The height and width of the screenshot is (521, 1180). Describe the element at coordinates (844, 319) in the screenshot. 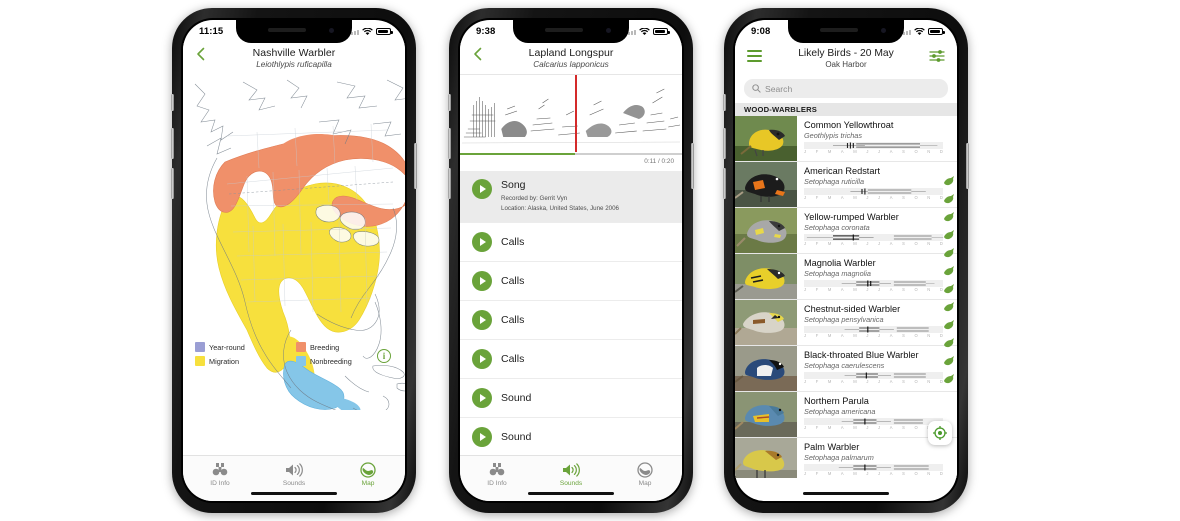

I see `bird-scientific-name: Setophaga pensylvanica` at that location.